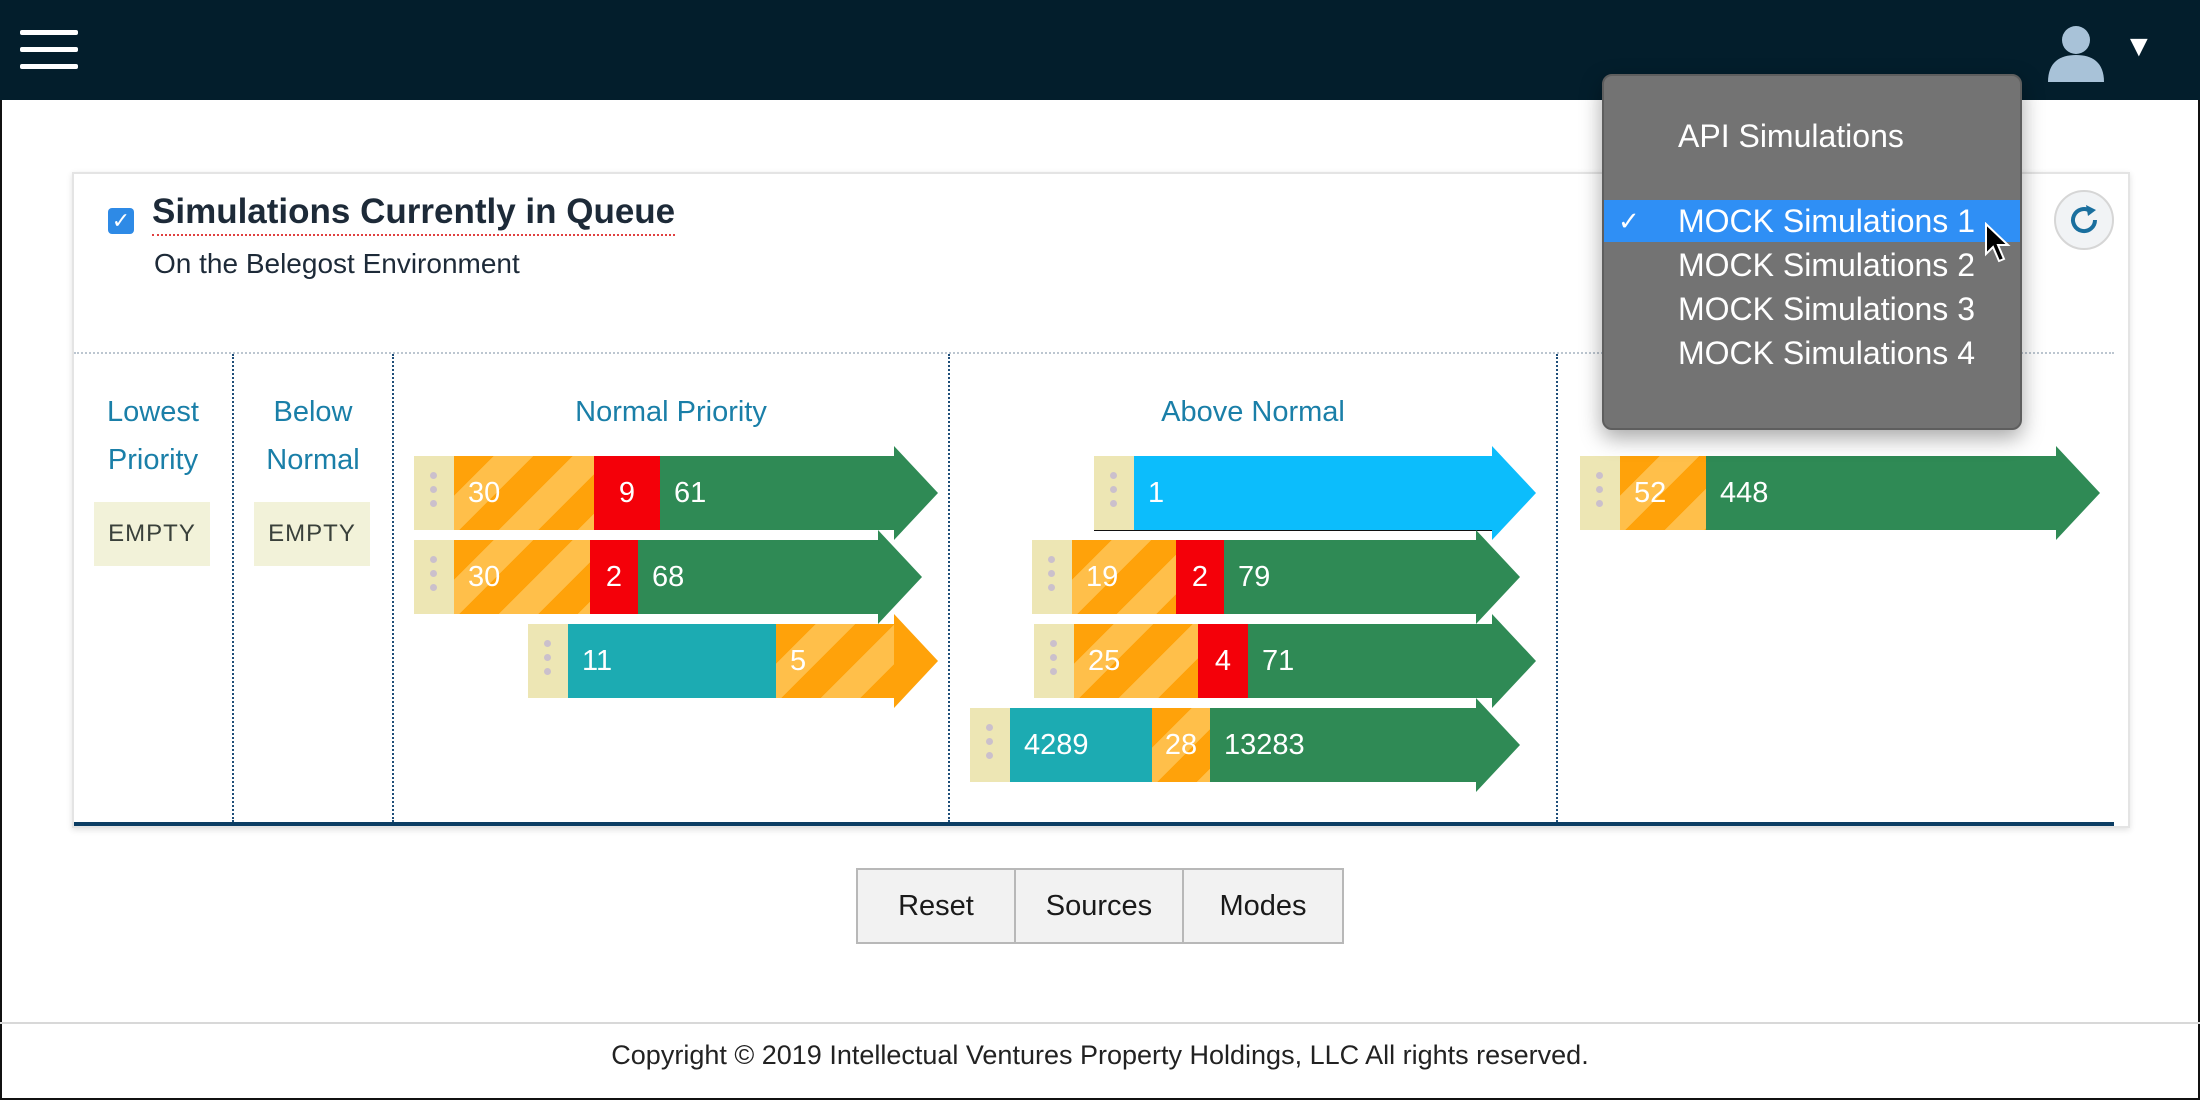 The height and width of the screenshot is (1100, 2200). Describe the element at coordinates (1263, 906) in the screenshot. I see `modes-button: Modes` at that location.